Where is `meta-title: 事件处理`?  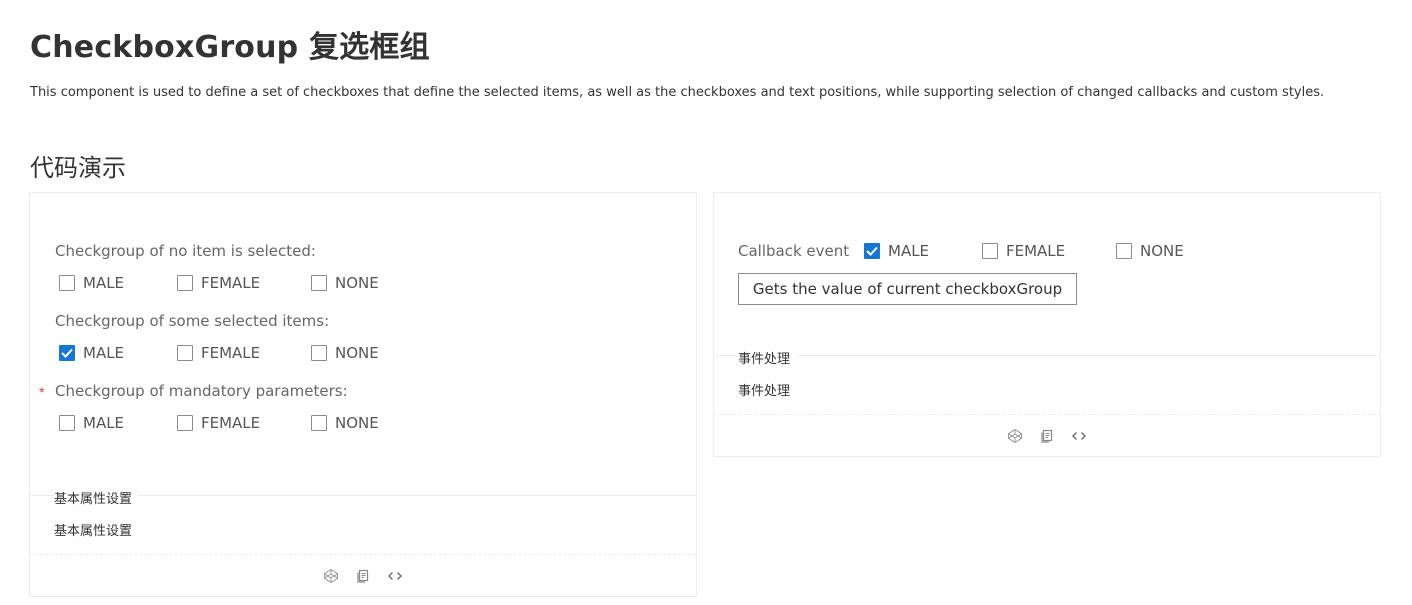
meta-title: 事件处理 is located at coordinates (767, 357).